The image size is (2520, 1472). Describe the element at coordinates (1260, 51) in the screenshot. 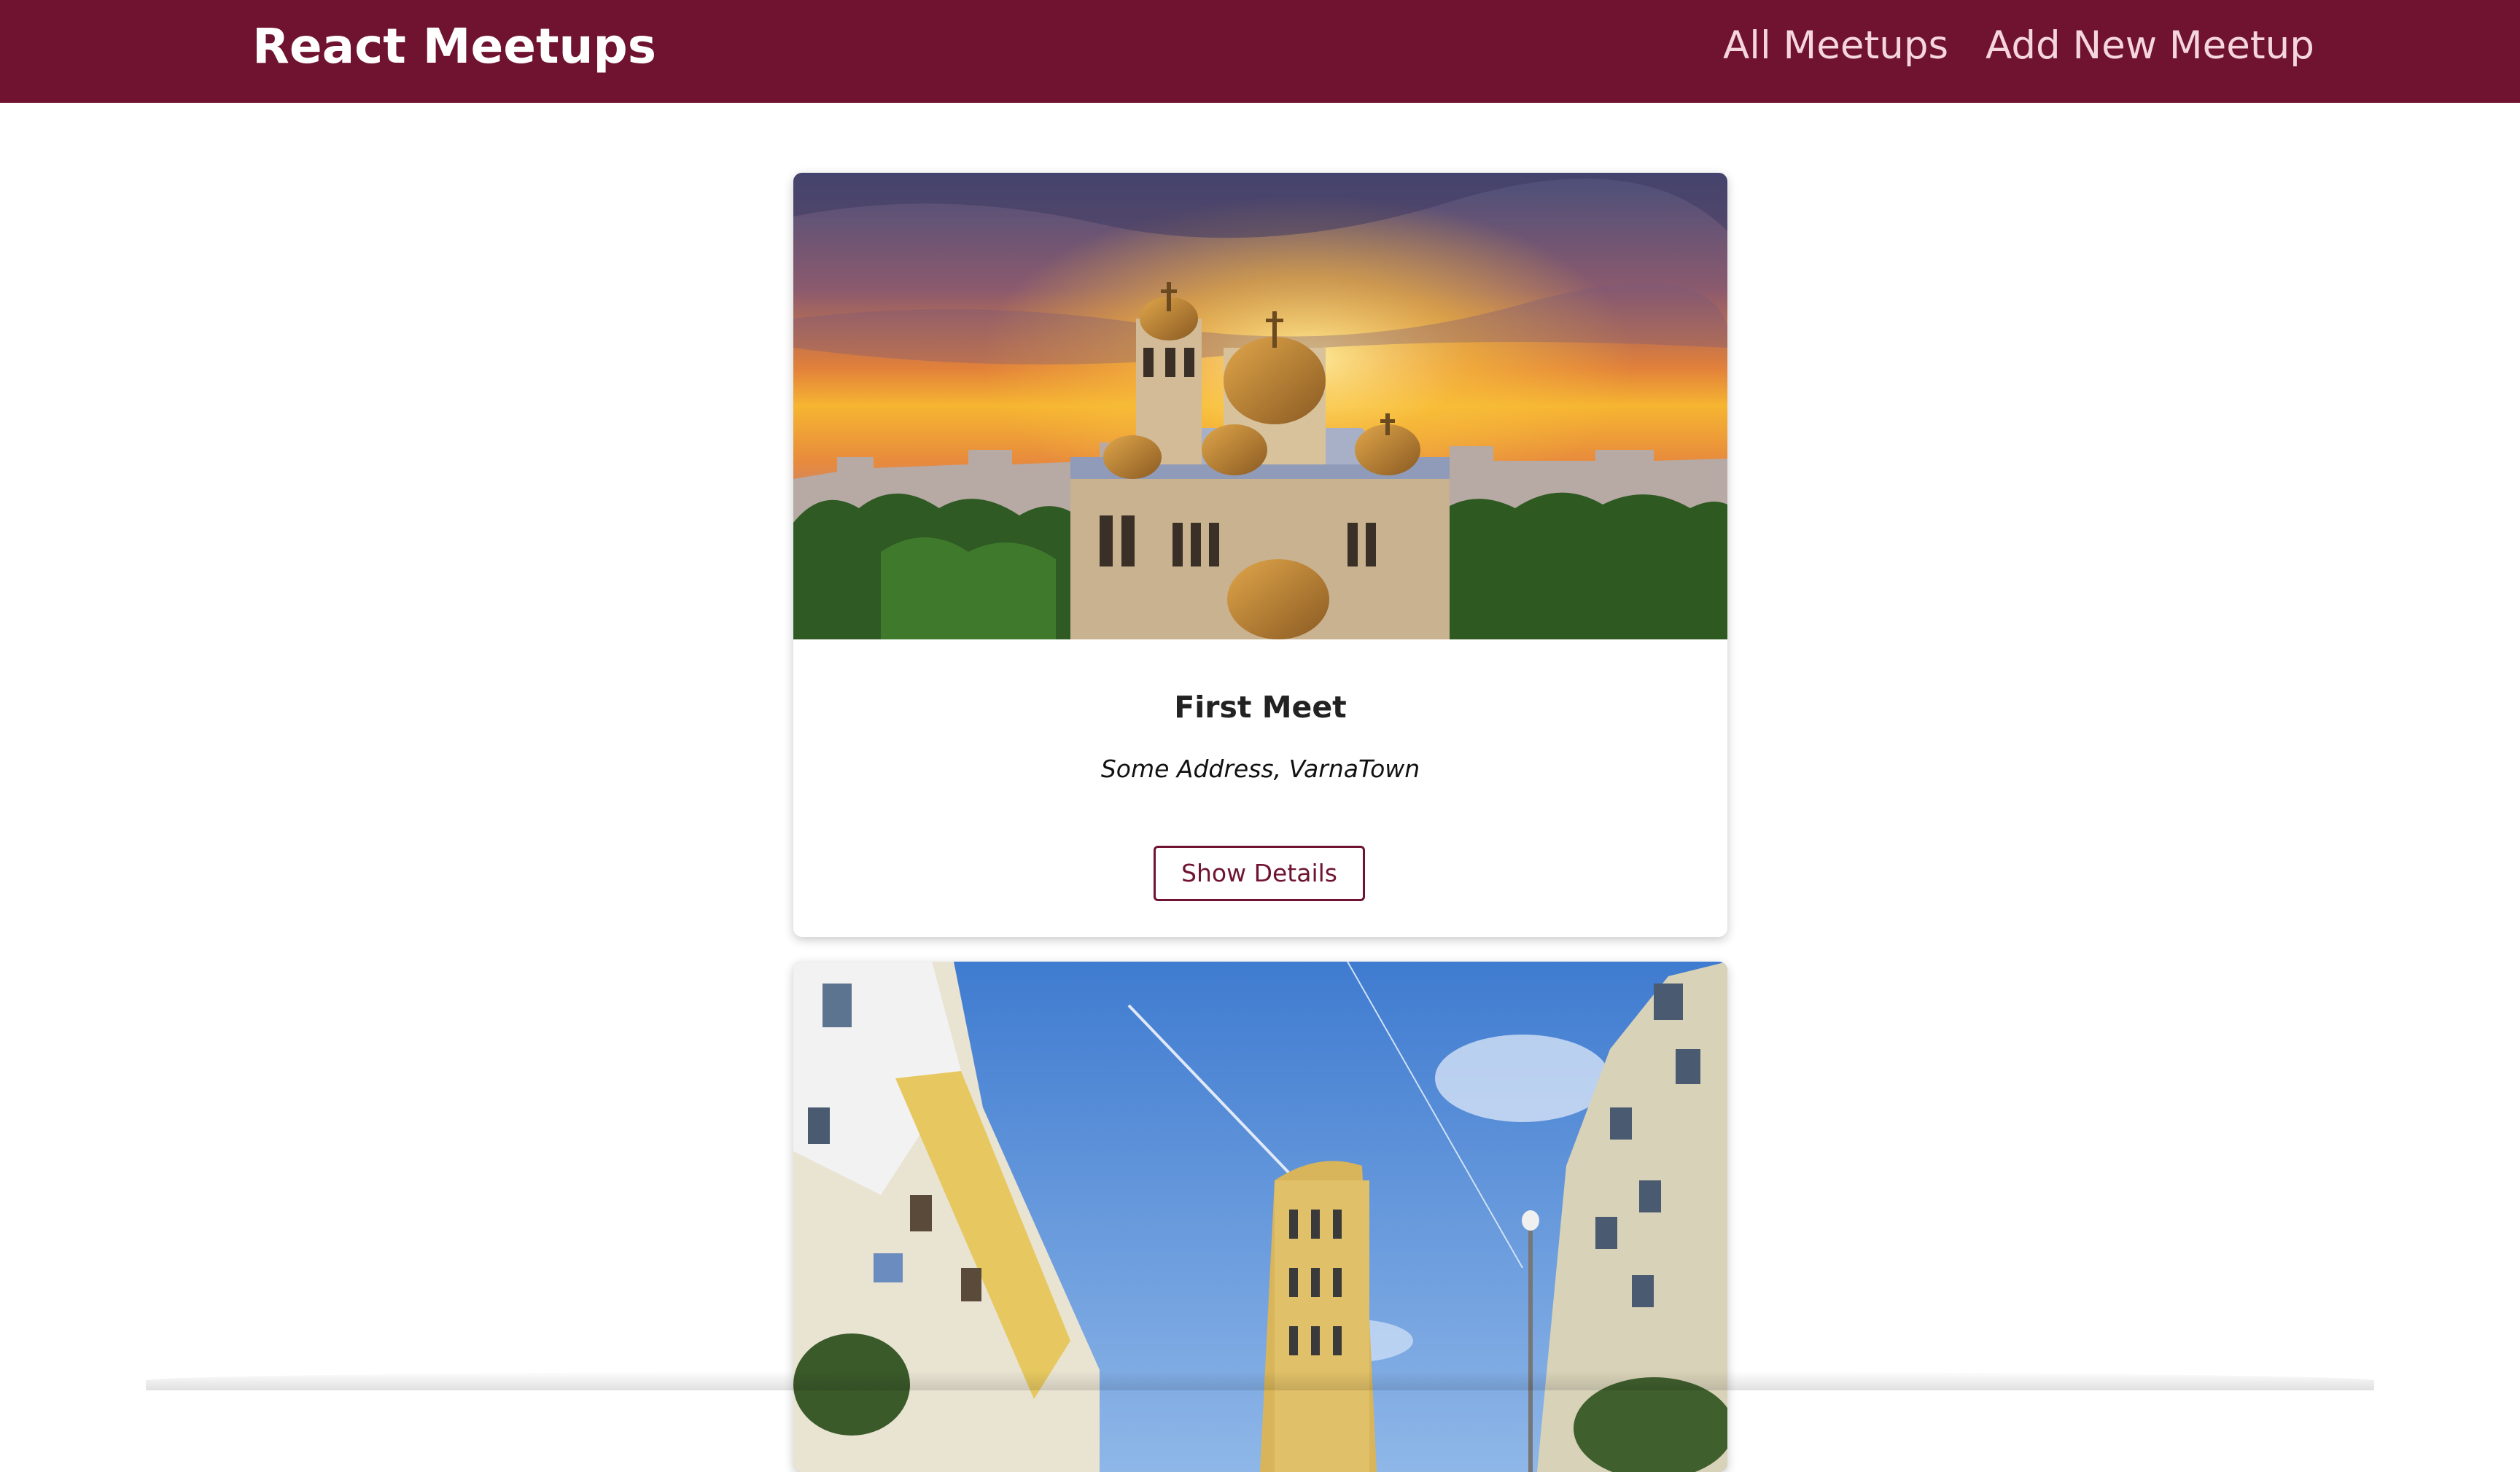

I see `main-header: React Meetups All Meetups Add New Meetup` at that location.